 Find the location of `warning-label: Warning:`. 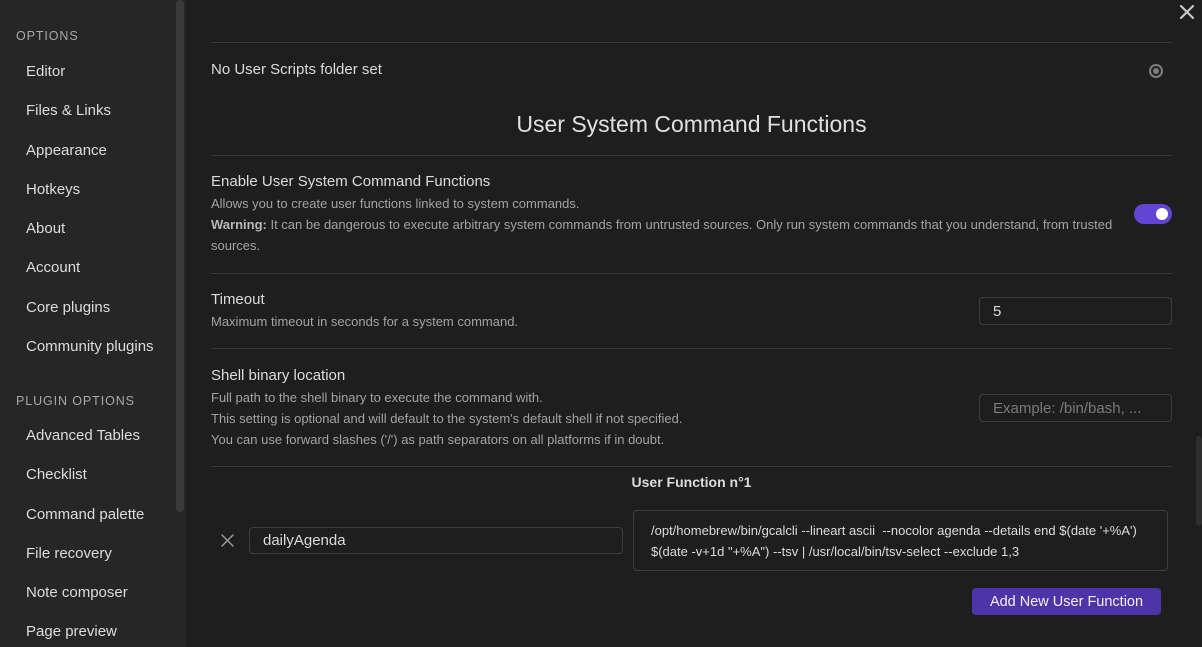

warning-label: Warning: is located at coordinates (239, 224).